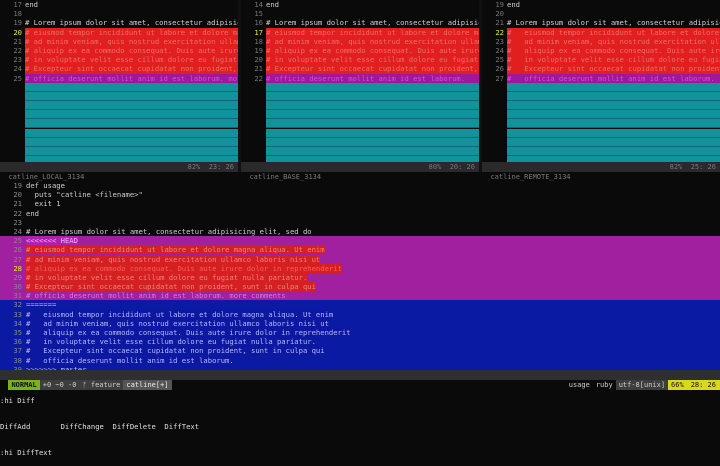 The image size is (720, 466). I want to click on line-text: =======, so click(41, 305).